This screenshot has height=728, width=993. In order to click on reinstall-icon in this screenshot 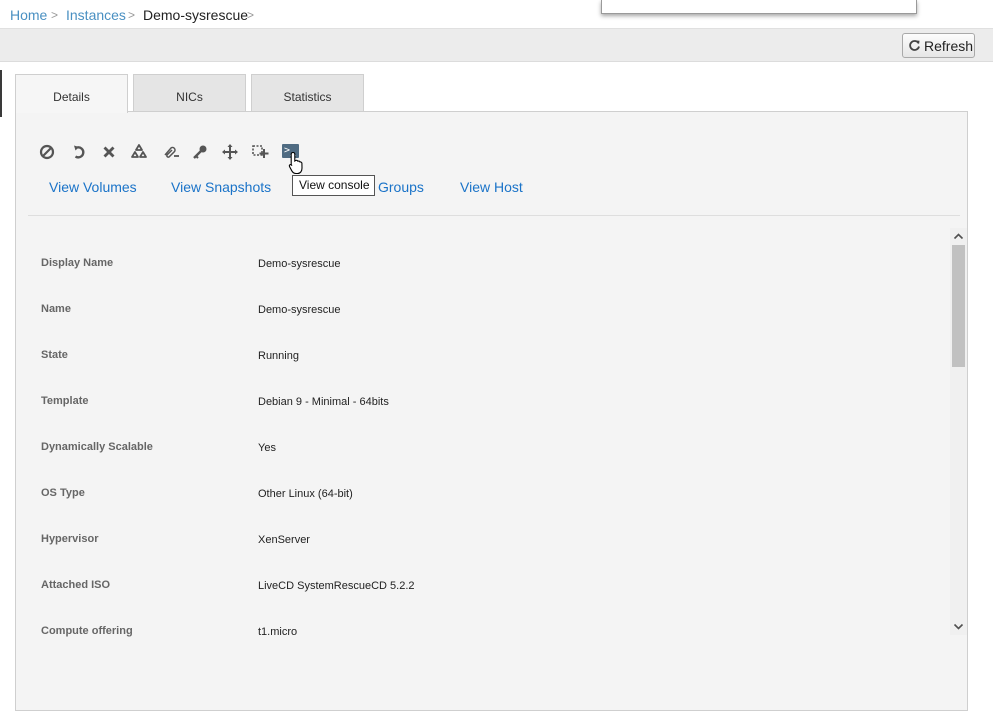, I will do `click(139, 152)`.